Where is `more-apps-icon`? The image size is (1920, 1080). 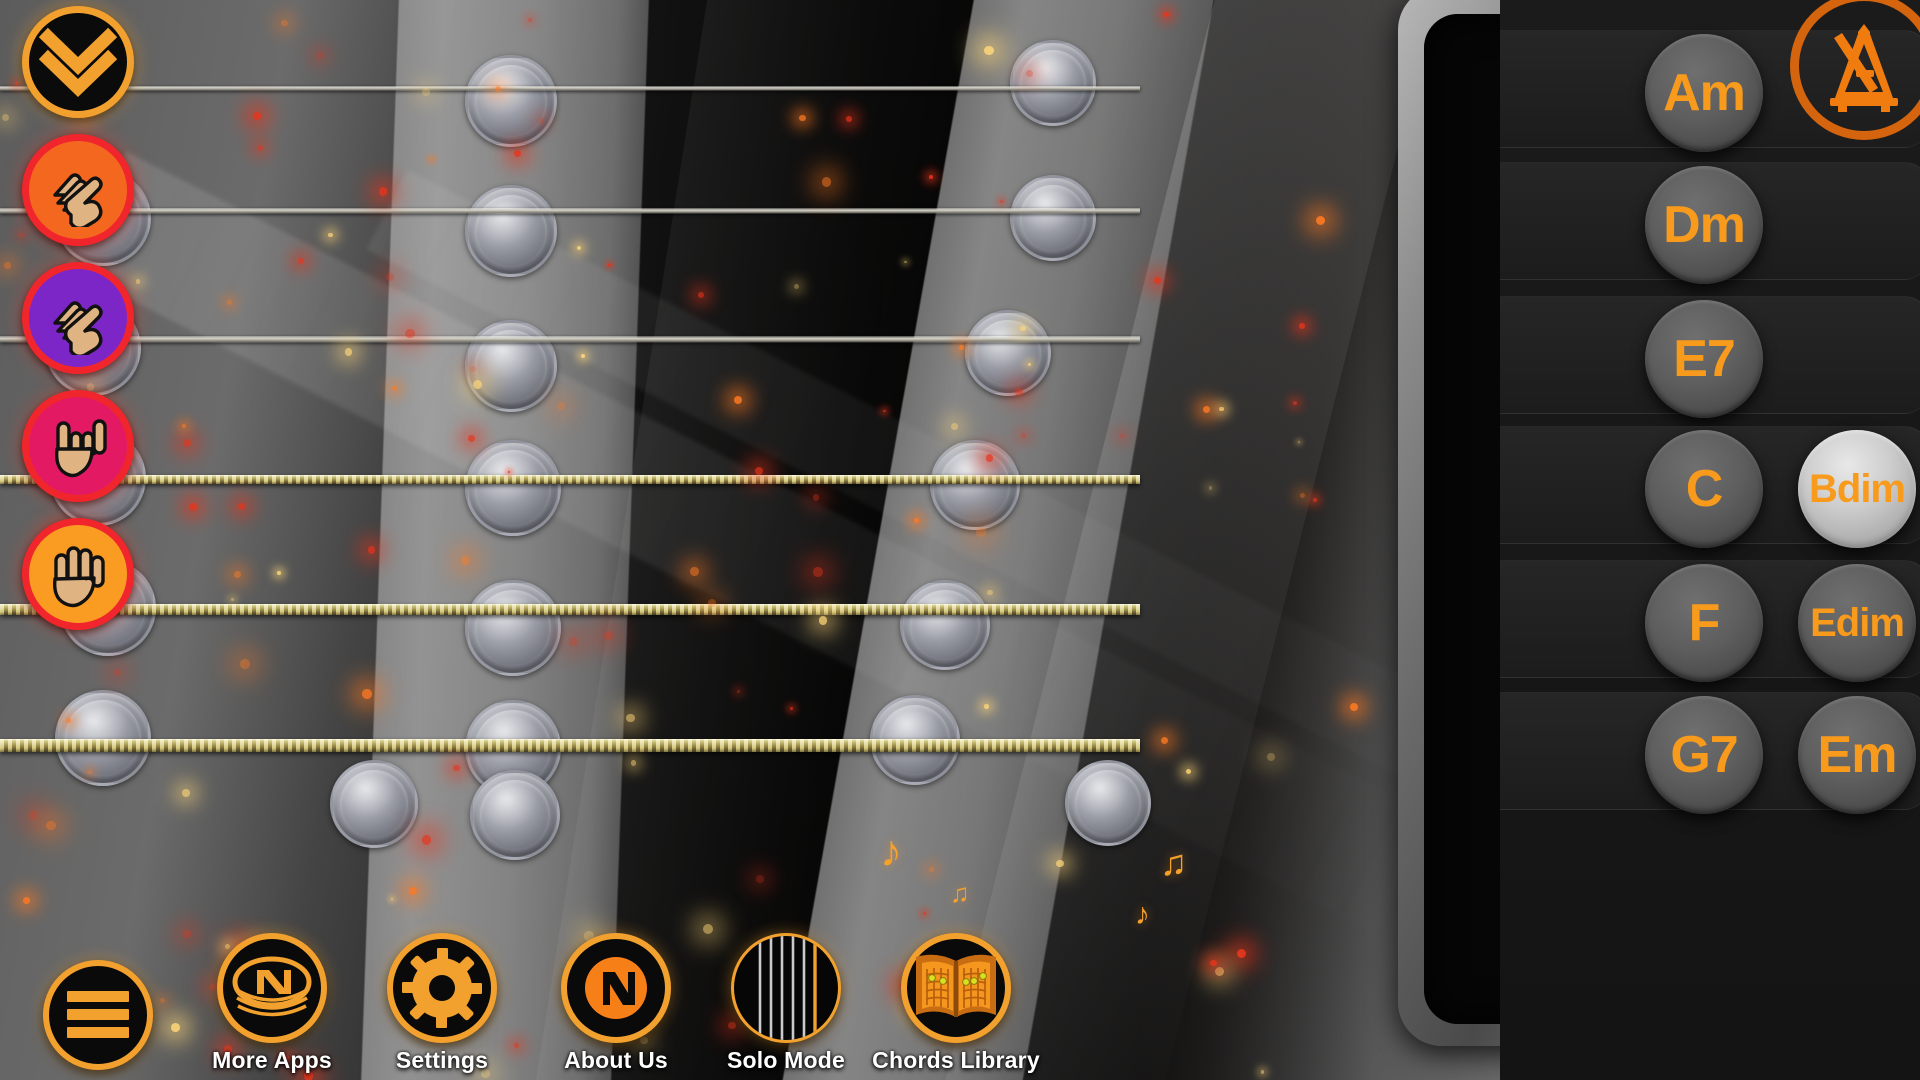 more-apps-icon is located at coordinates (272, 988).